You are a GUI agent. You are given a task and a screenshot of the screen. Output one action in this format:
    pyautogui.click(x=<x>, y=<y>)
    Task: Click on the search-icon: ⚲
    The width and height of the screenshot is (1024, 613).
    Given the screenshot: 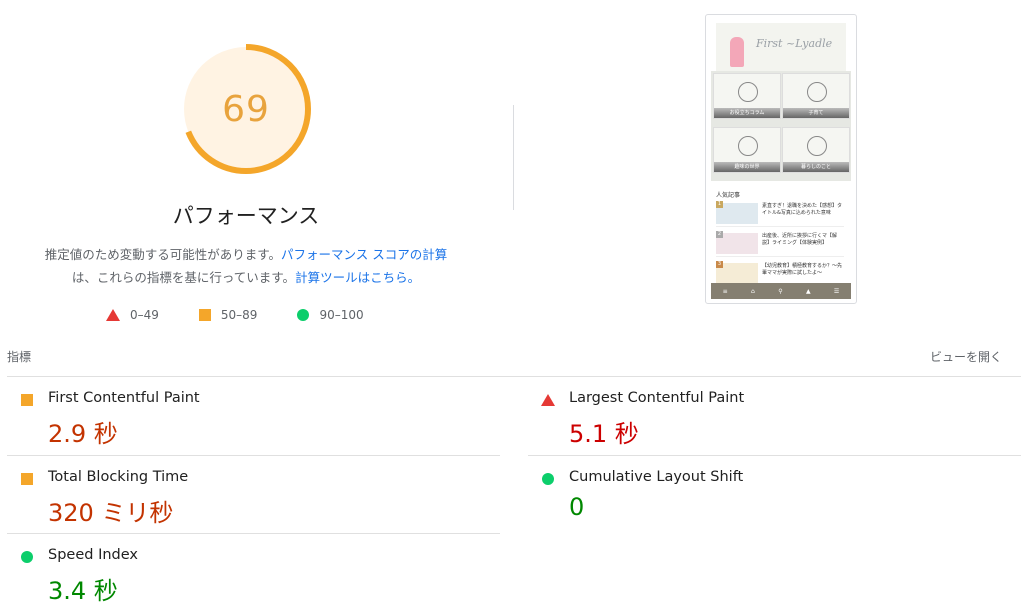 What is the action you would take?
    pyautogui.click(x=780, y=291)
    